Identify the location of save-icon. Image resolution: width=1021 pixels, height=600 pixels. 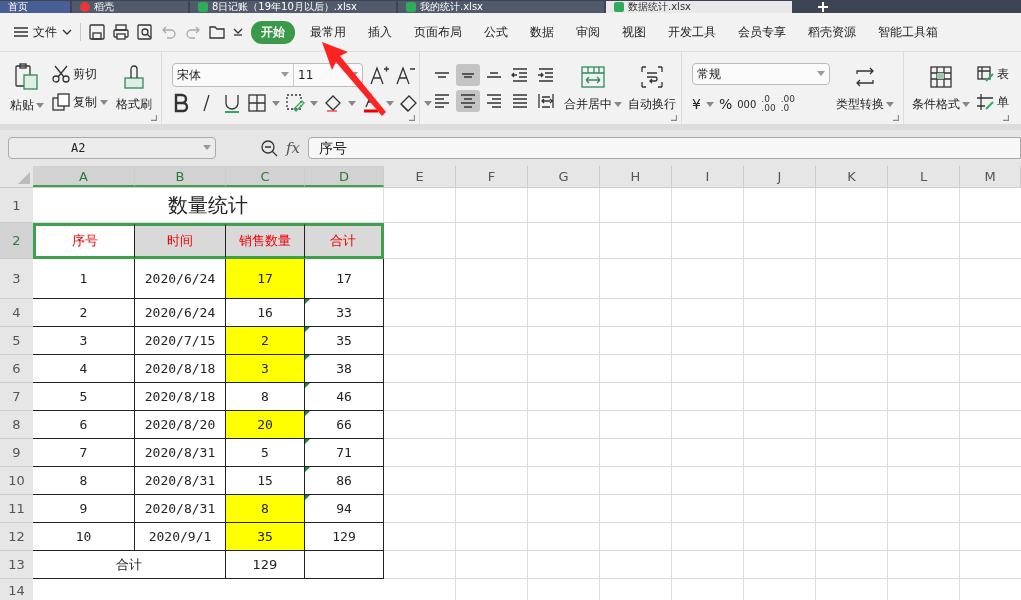
(97, 32).